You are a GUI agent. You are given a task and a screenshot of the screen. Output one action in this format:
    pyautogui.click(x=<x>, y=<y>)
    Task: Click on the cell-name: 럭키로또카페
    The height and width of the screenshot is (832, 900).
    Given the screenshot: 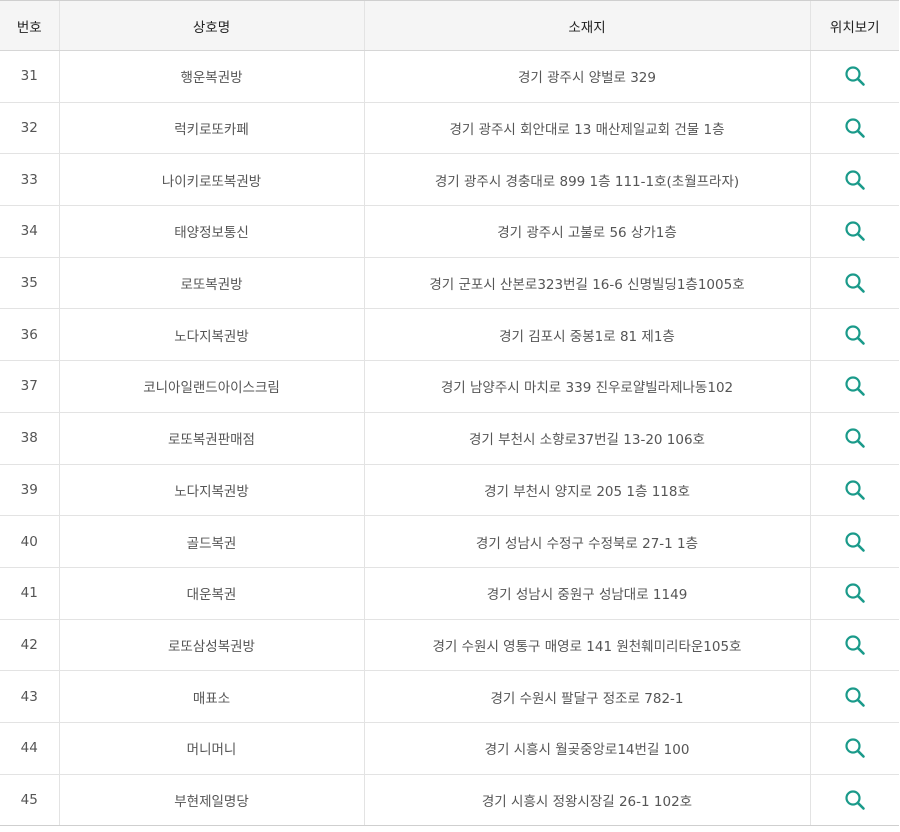 What is the action you would take?
    pyautogui.click(x=211, y=128)
    